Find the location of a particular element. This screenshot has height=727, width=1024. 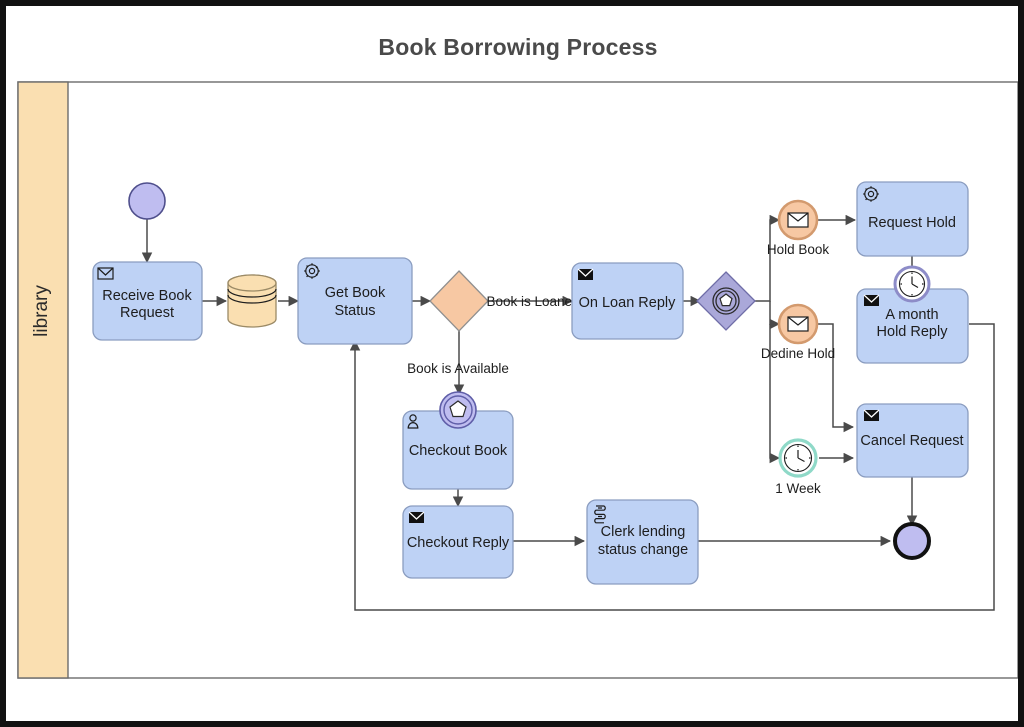

task-label-line1: Clerk lending is located at coordinates (643, 532).